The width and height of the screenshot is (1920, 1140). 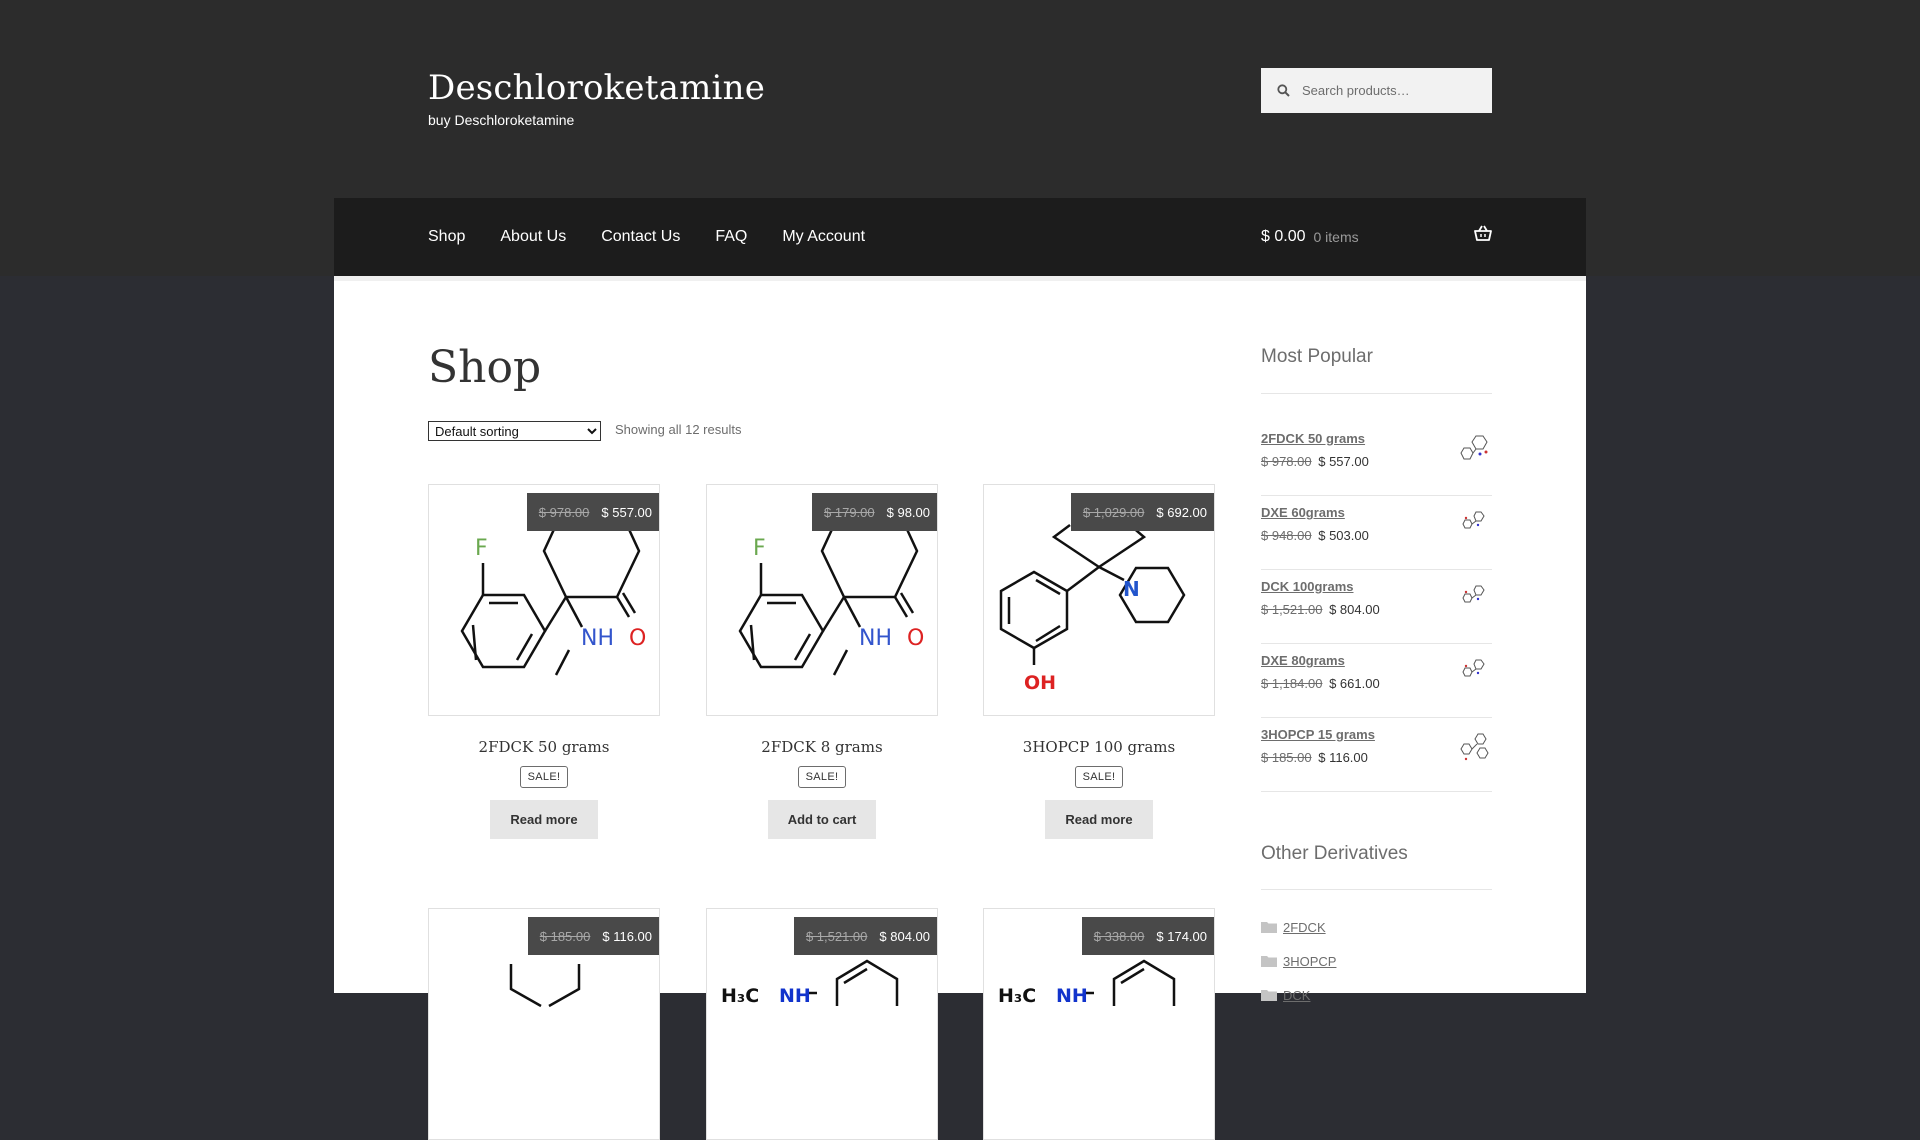 I want to click on panel-divider, so click(x=960, y=278).